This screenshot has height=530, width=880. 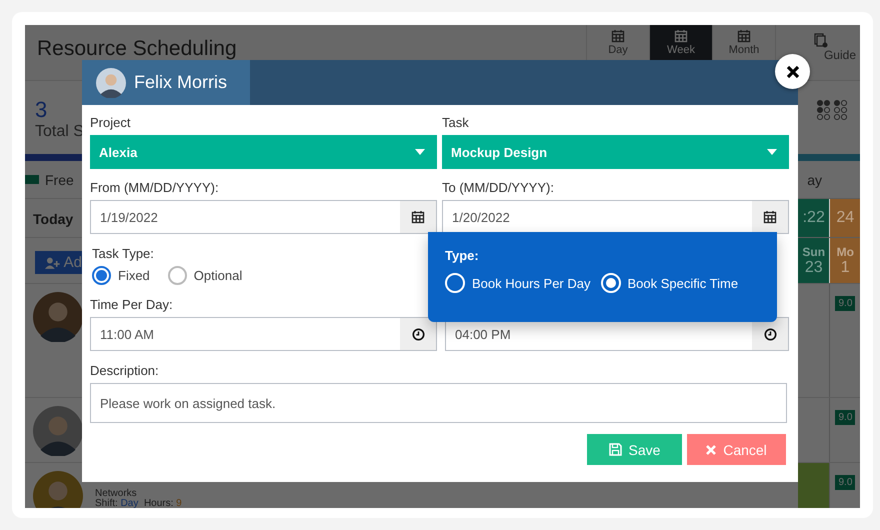 What do you see at coordinates (116, 494) in the screenshot?
I see `team-name: Networks` at bounding box center [116, 494].